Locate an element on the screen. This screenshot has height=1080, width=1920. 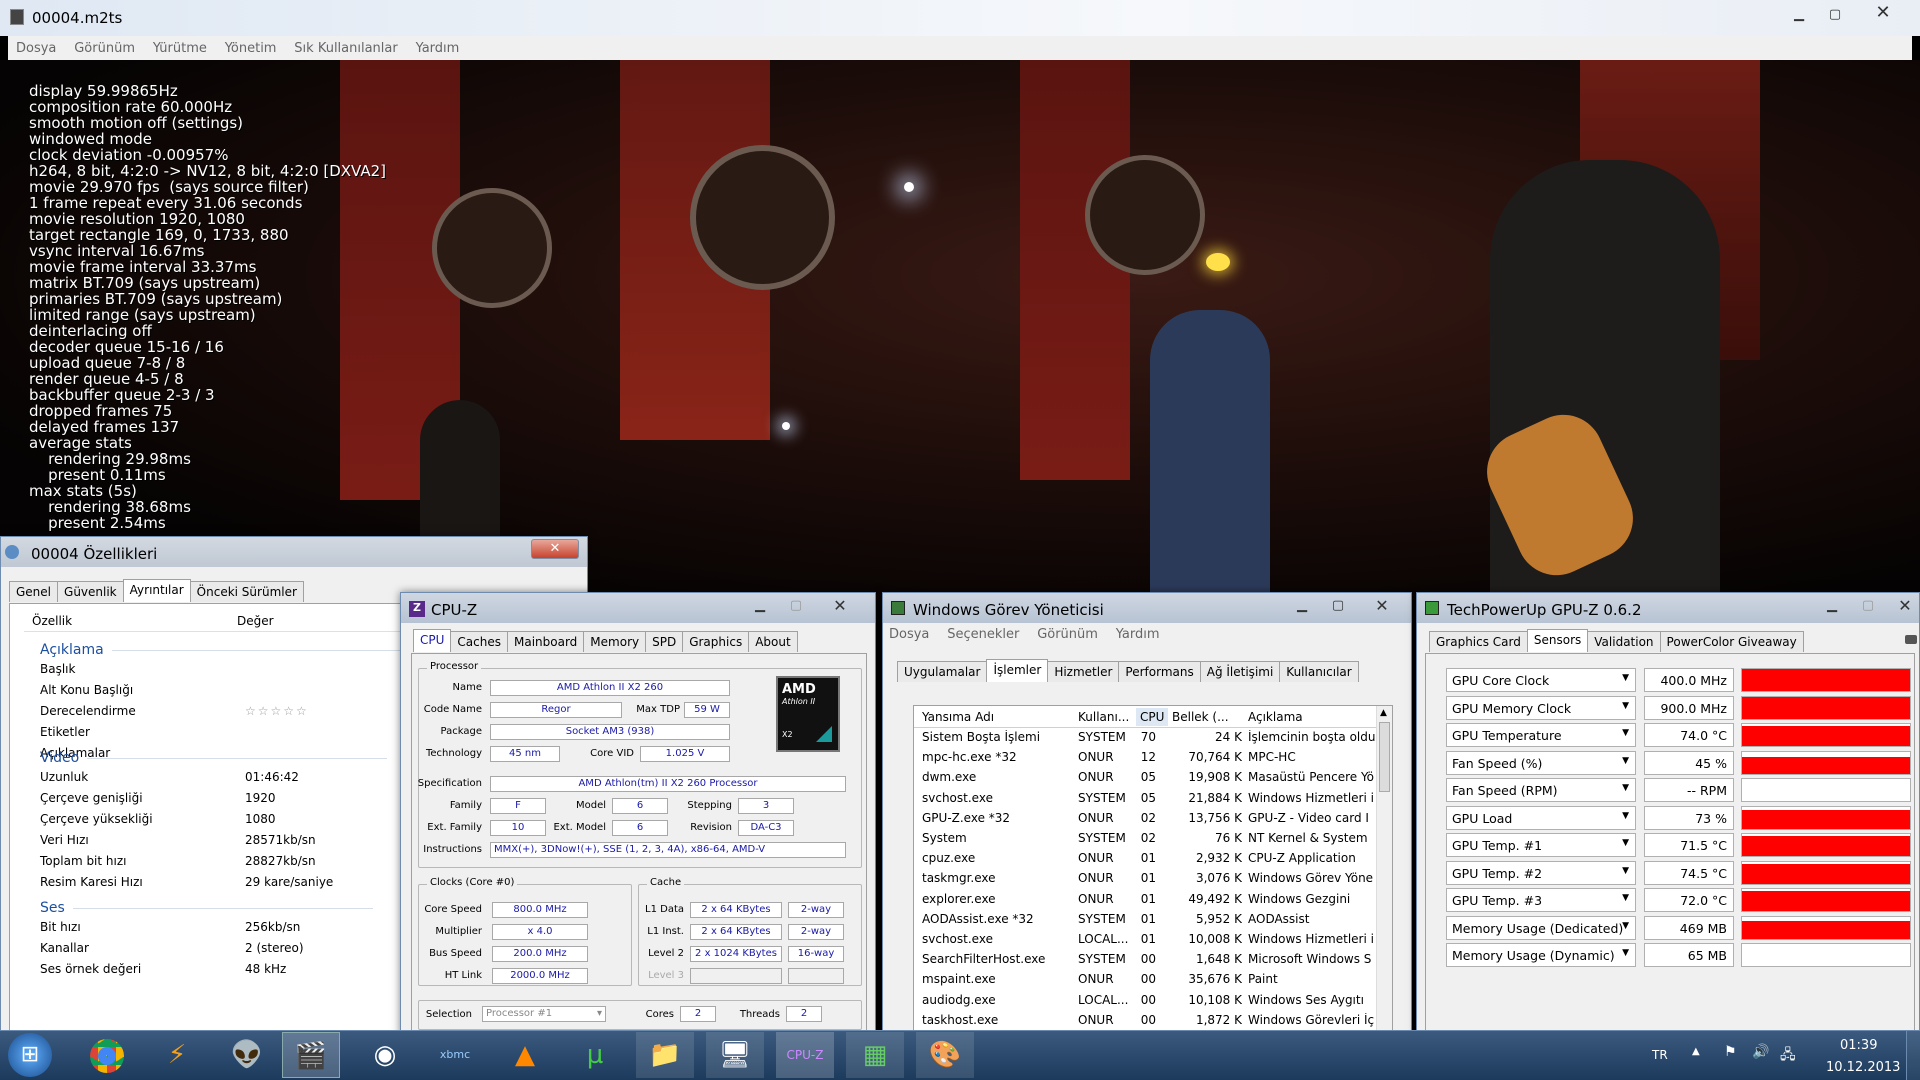
gpuz-taskbar-icon: ▦ is located at coordinates (875, 1055).